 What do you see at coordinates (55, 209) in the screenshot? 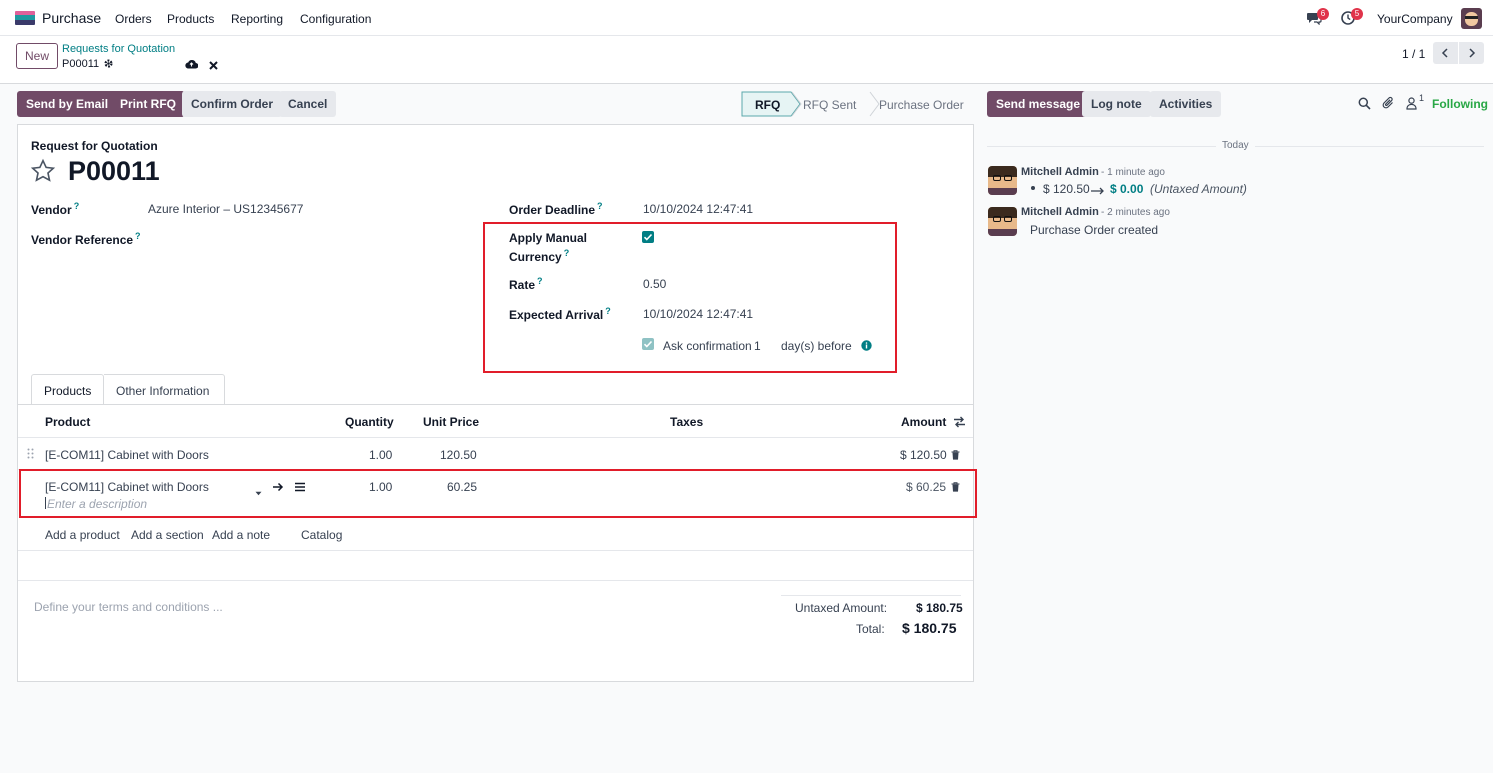
I see `vendor-label: Vendor?` at bounding box center [55, 209].